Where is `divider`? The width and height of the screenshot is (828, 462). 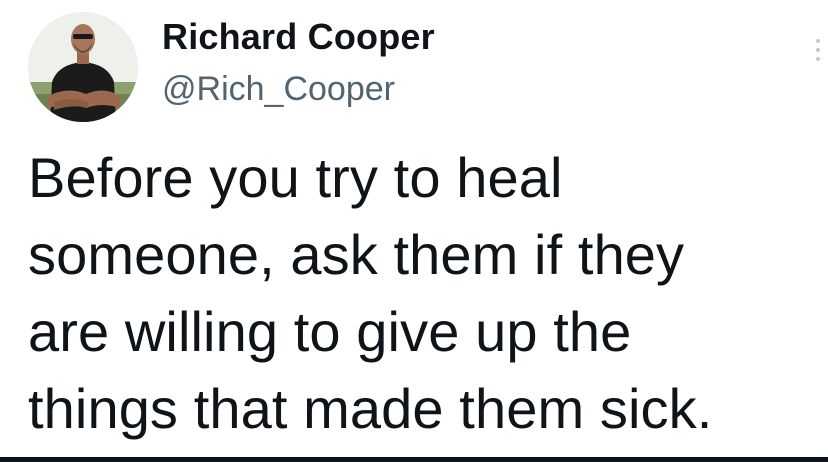 divider is located at coordinates (414, 459).